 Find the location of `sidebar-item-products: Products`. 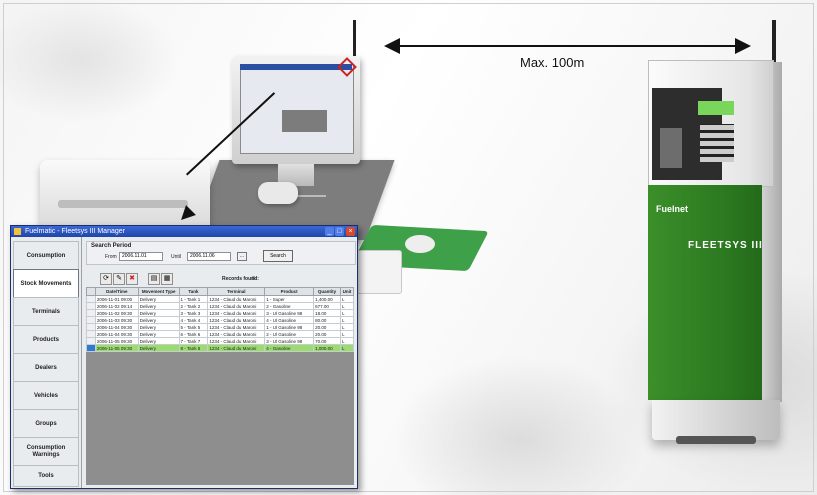

sidebar-item-products: Products is located at coordinates (46, 340).